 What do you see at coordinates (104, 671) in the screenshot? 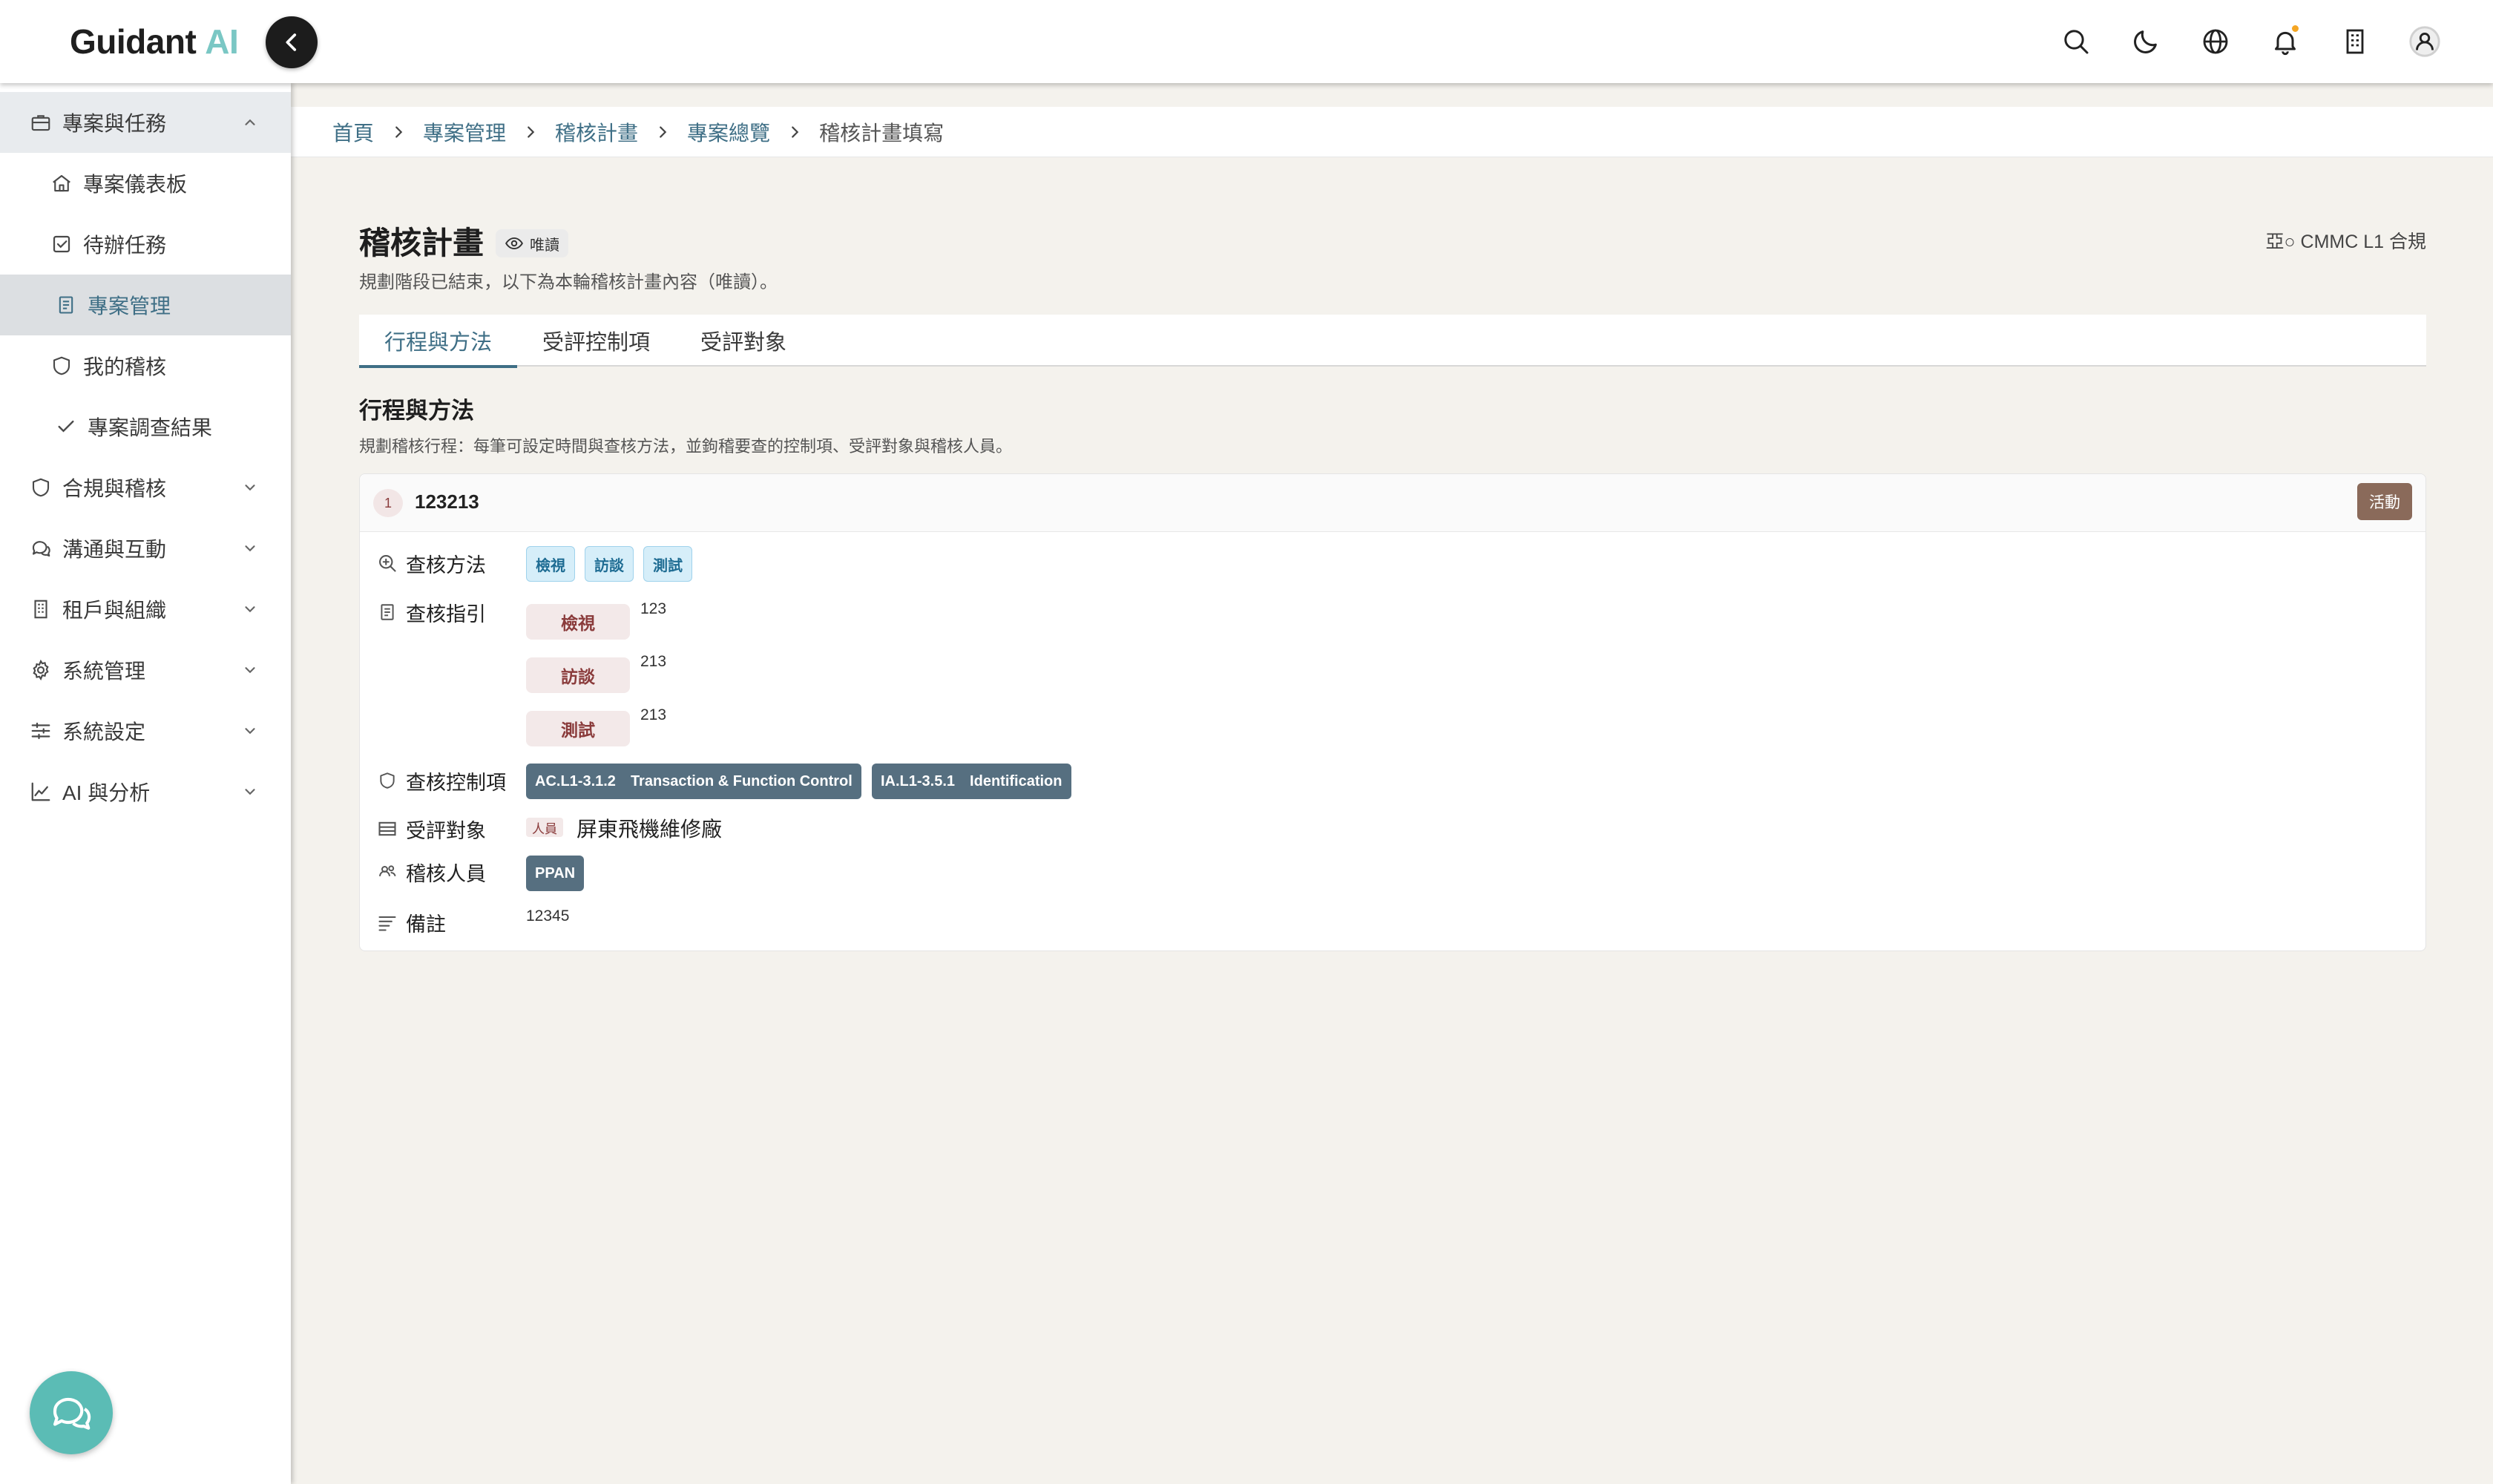
I see `sidebar-item-label: 系統管理` at bounding box center [104, 671].